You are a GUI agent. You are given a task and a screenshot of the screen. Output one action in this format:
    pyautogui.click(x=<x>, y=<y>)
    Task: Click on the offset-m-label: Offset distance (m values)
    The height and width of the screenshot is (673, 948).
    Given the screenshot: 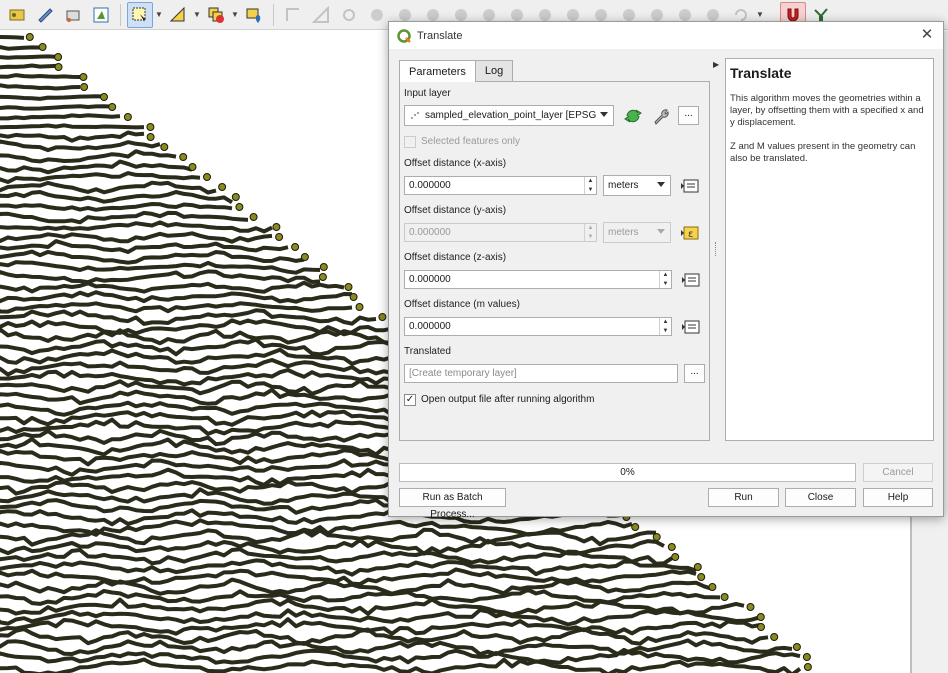 What is the action you would take?
    pyautogui.click(x=462, y=304)
    